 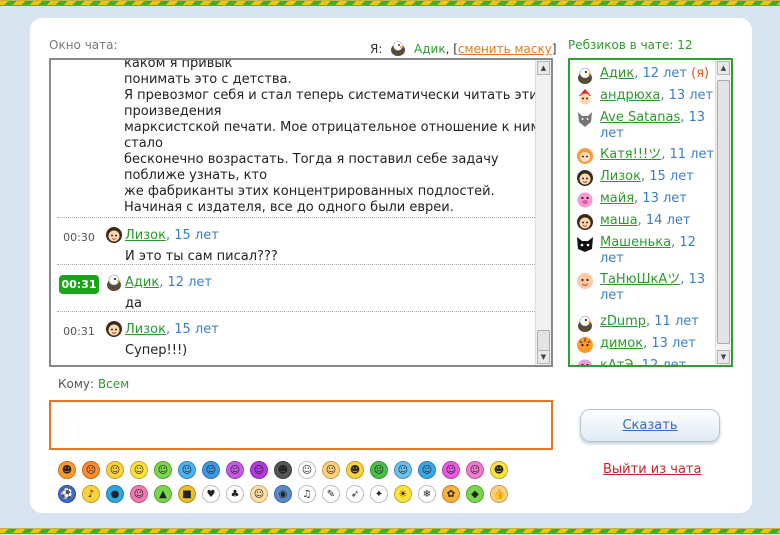 What do you see at coordinates (307, 494) in the screenshot?
I see `music-note-icon: ♫` at bounding box center [307, 494].